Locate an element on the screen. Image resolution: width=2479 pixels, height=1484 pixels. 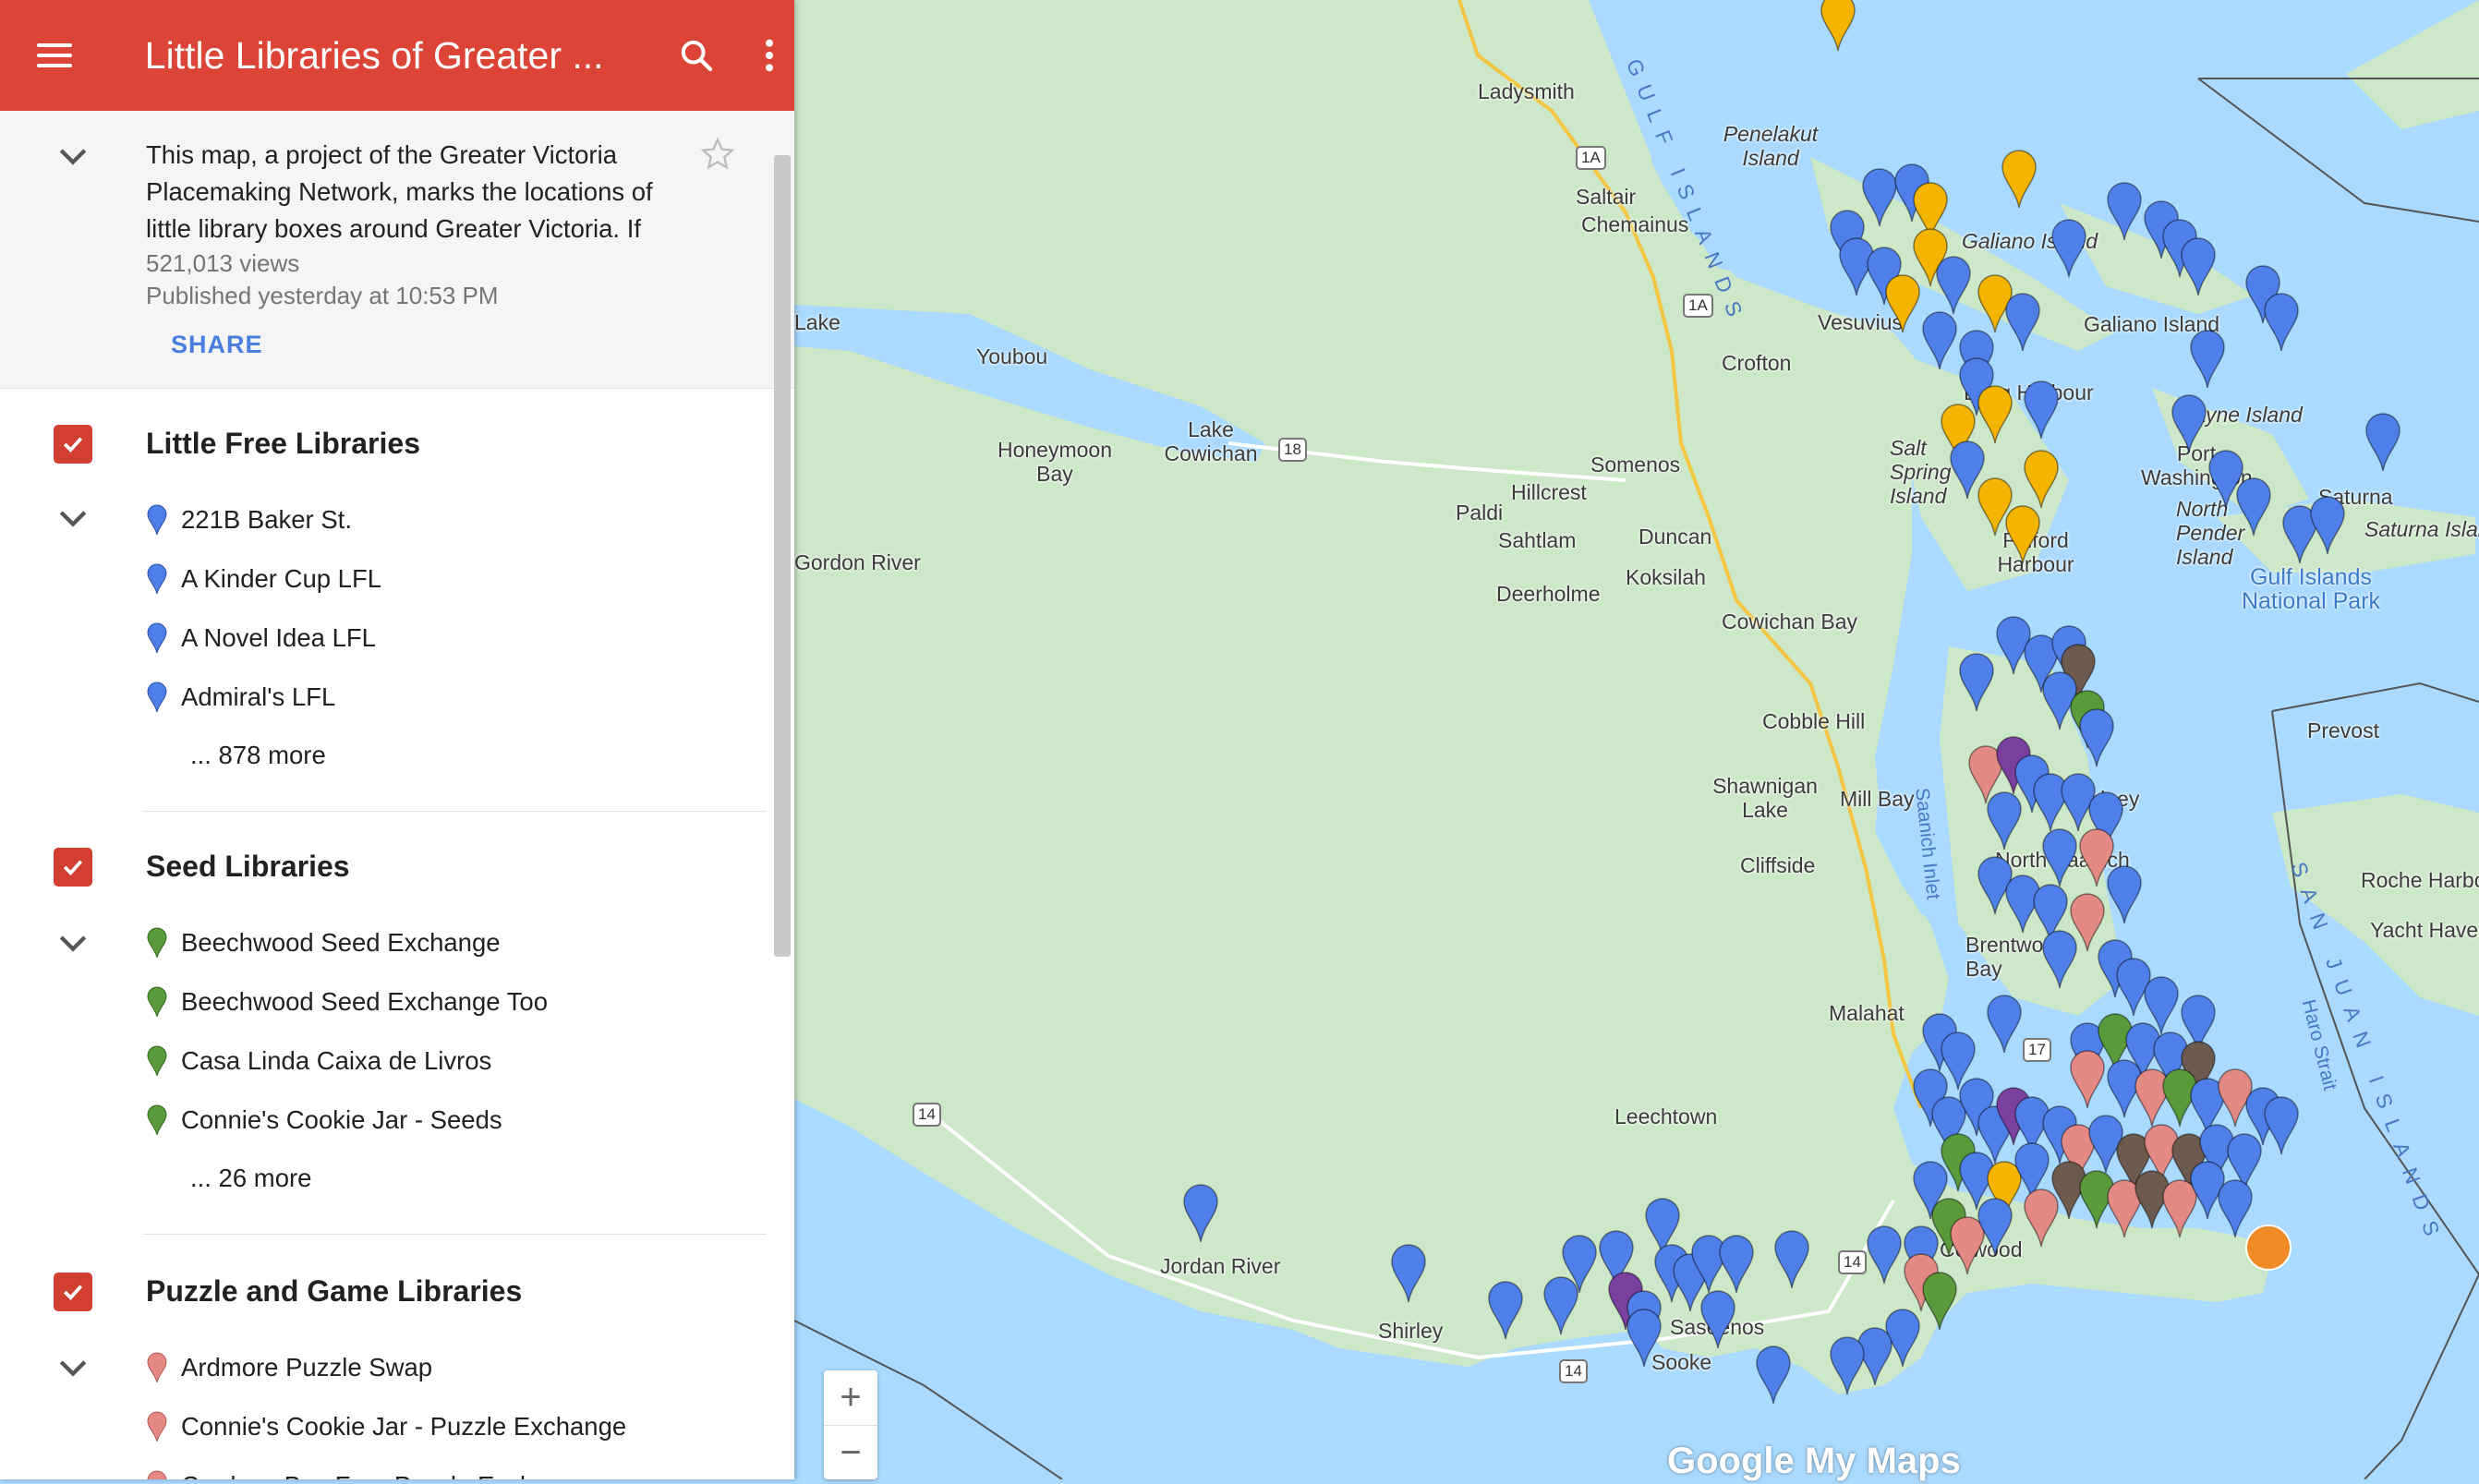
special-marker-icon is located at coordinates (2268, 1248).